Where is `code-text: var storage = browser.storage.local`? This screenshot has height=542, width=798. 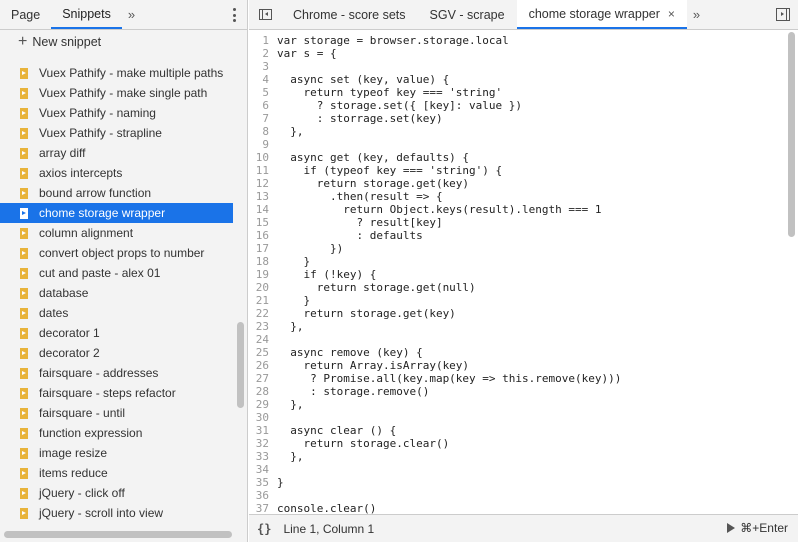
code-text: var storage = browser.storage.local is located at coordinates (393, 40).